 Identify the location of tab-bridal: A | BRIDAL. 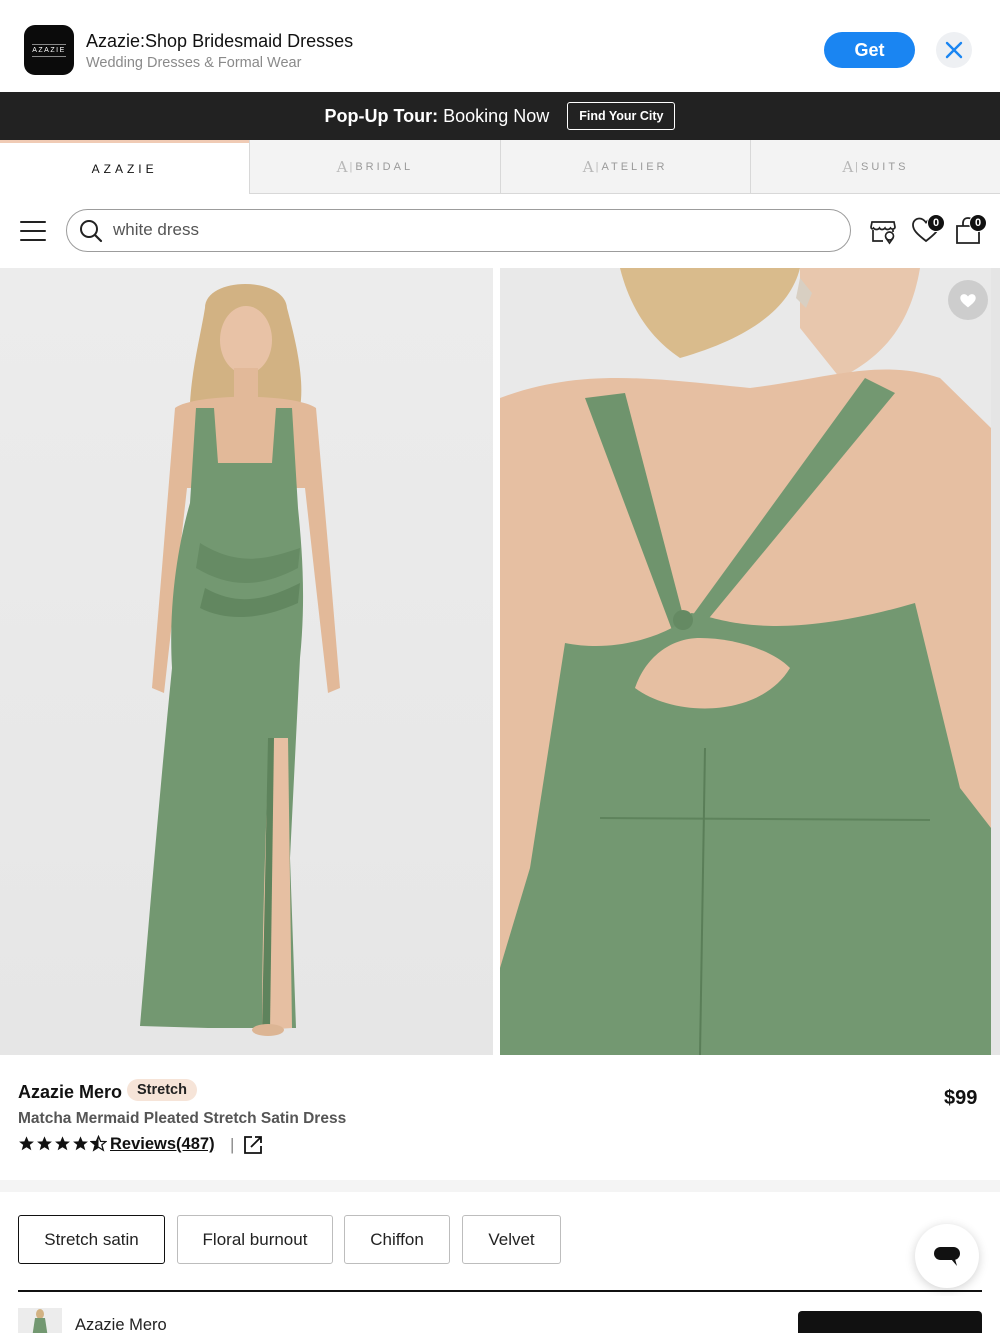
(374, 167).